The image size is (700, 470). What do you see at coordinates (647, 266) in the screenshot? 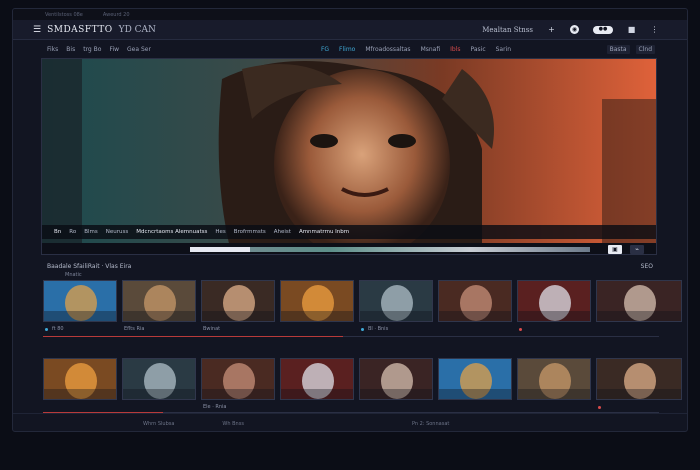
I see `see-more-link: SEO` at bounding box center [647, 266].